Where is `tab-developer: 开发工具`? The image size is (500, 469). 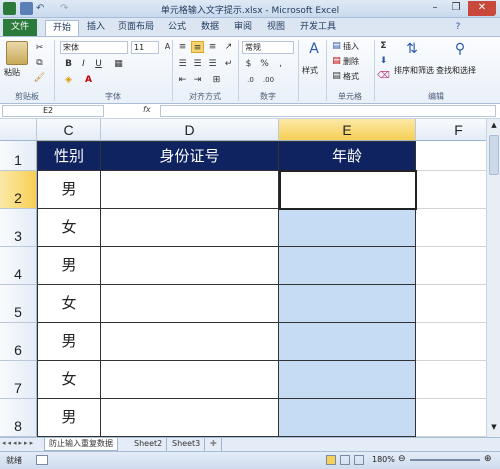 tab-developer: 开发工具 is located at coordinates (318, 28).